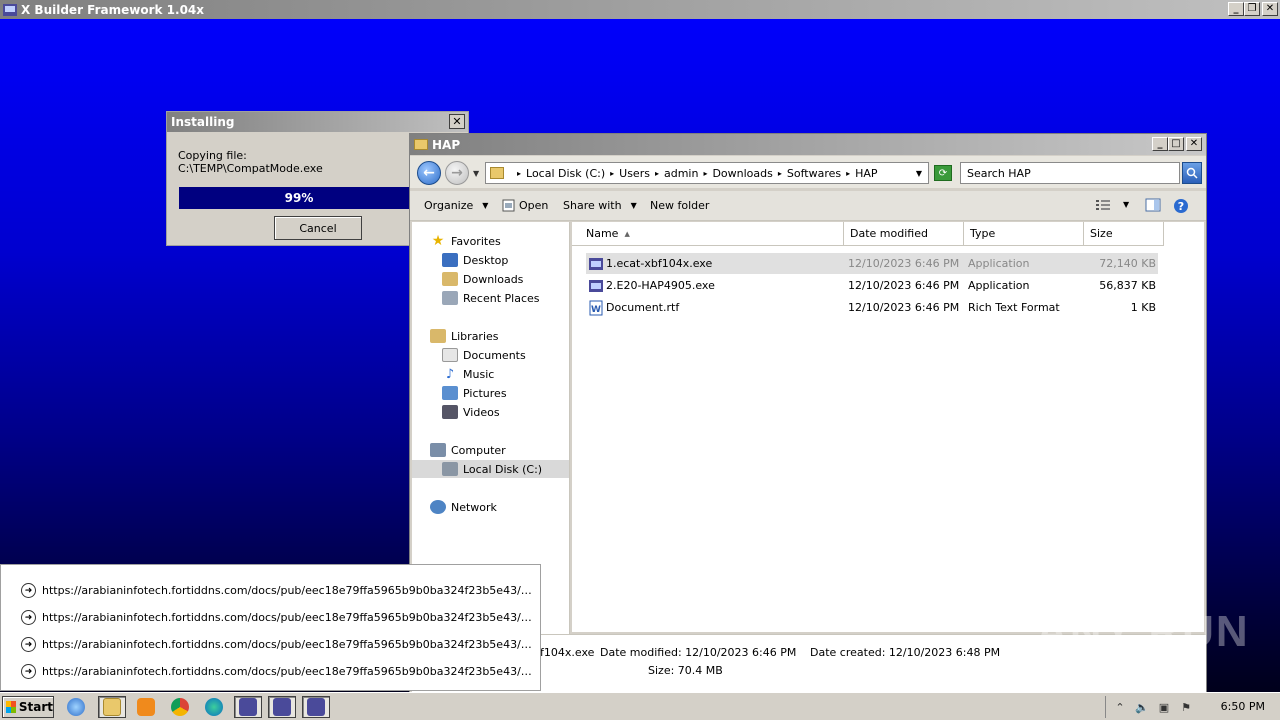  What do you see at coordinates (1127, 285) in the screenshot?
I see `file-size: 56,837 KB` at bounding box center [1127, 285].